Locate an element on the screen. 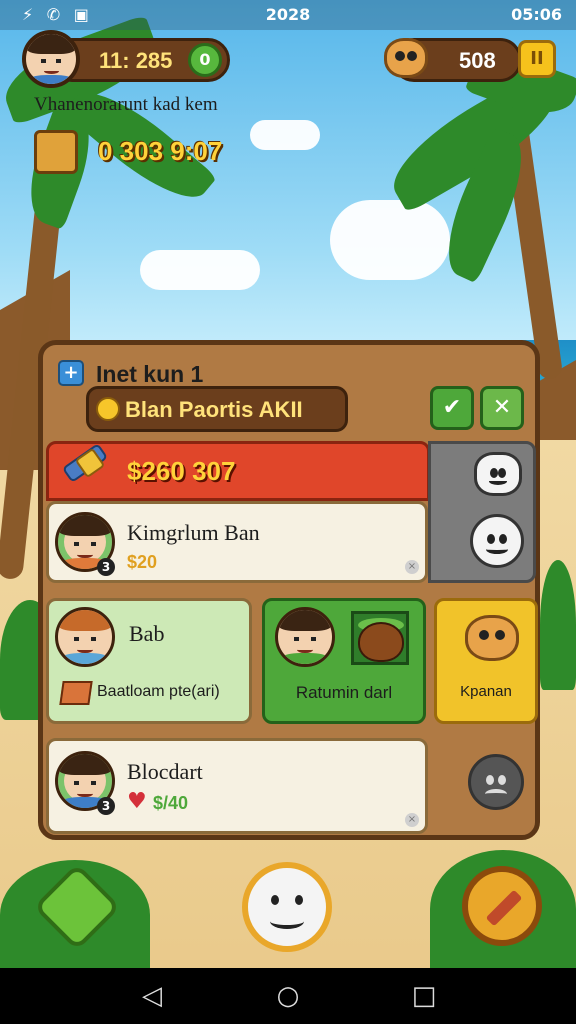 This screenshot has height=1024, width=576. hammer-icon is located at coordinates (504, 908).